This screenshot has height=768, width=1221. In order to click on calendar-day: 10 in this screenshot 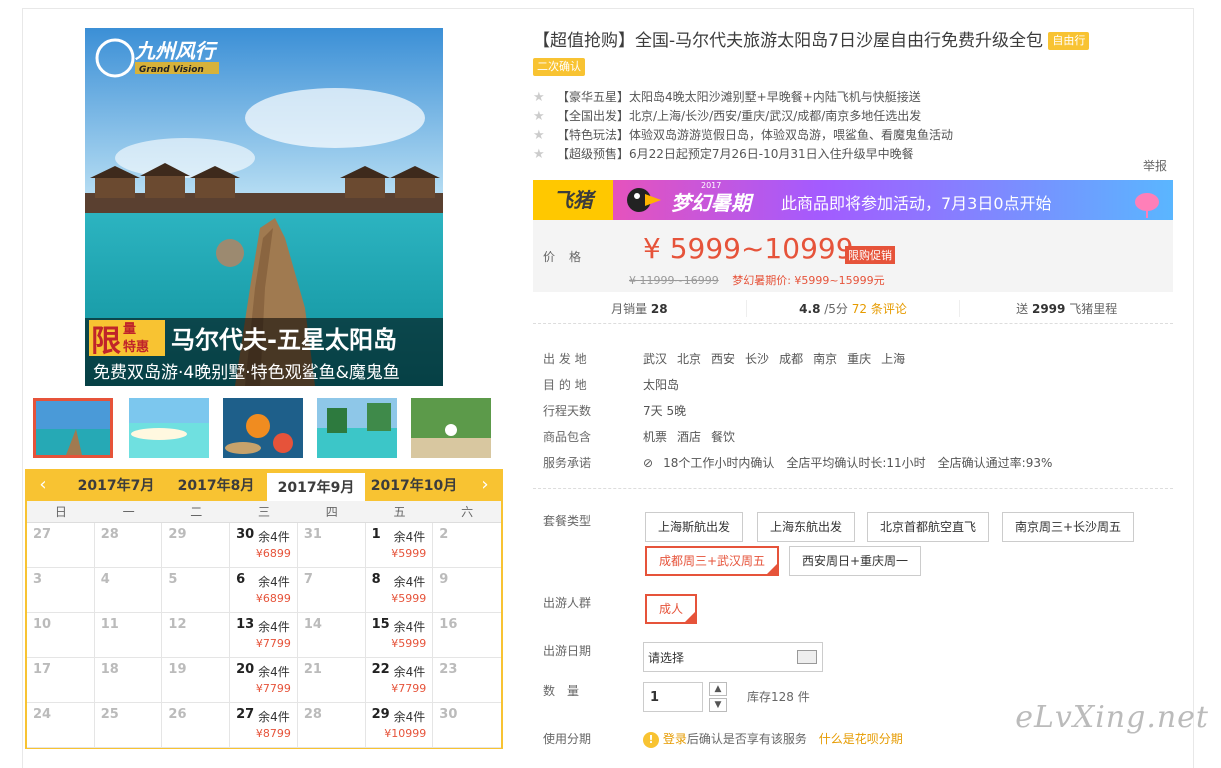, I will do `click(61, 635)`.